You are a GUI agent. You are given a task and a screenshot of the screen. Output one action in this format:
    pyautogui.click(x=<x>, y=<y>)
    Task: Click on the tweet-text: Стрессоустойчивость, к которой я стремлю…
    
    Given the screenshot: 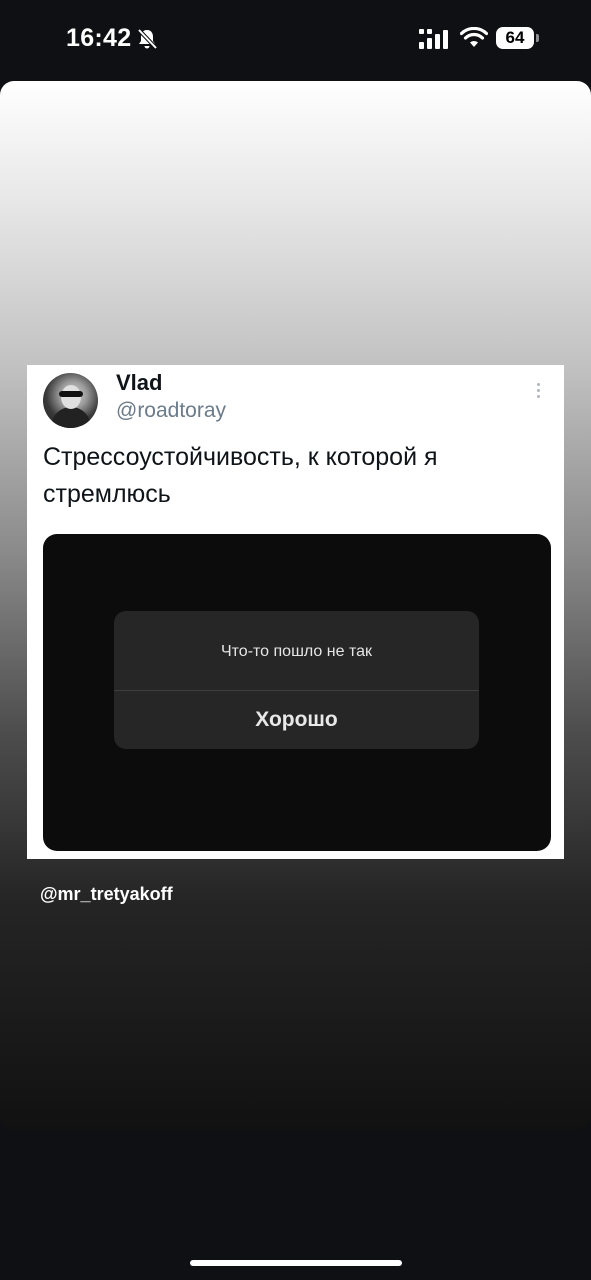 What is the action you would take?
    pyautogui.click(x=240, y=475)
    